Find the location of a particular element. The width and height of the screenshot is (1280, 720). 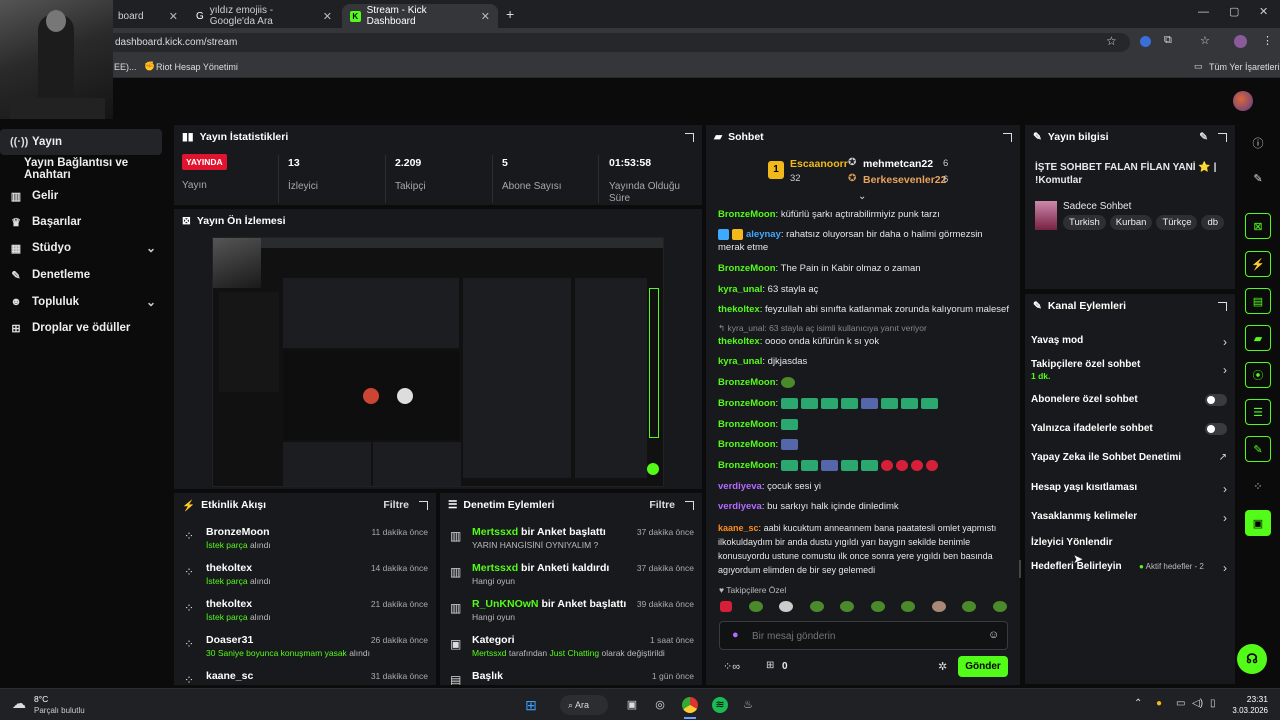

clock-time: 23:31 is located at coordinates (1248, 699).